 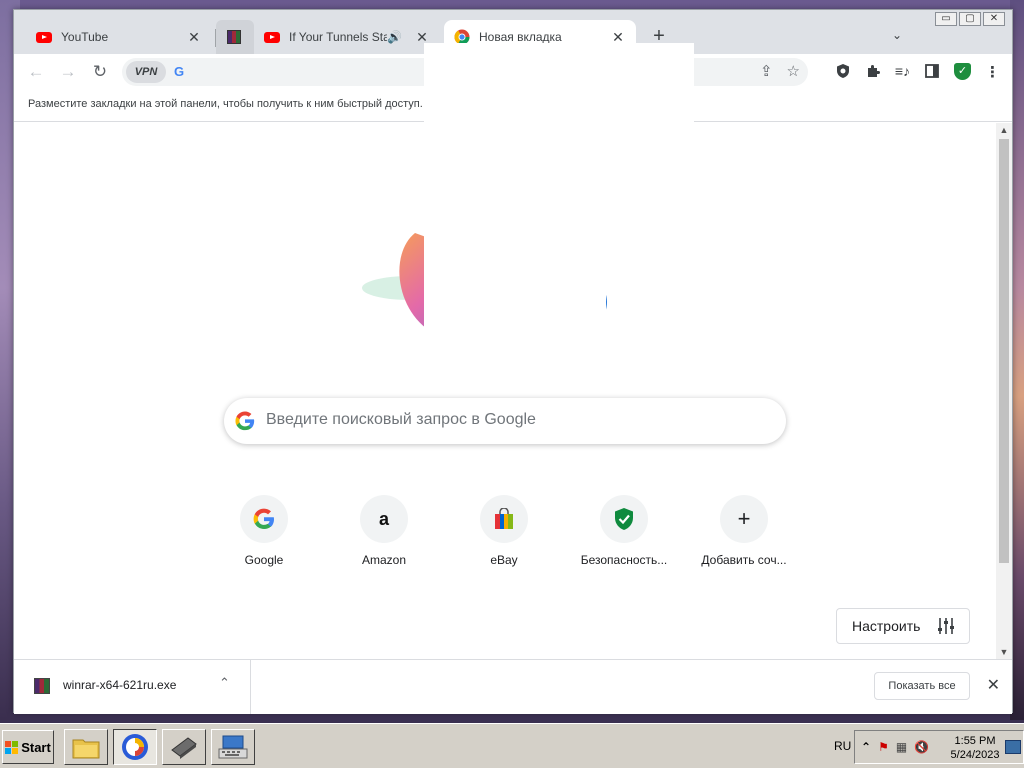 What do you see at coordinates (85, 37) in the screenshot?
I see `tab-title: YouTube` at bounding box center [85, 37].